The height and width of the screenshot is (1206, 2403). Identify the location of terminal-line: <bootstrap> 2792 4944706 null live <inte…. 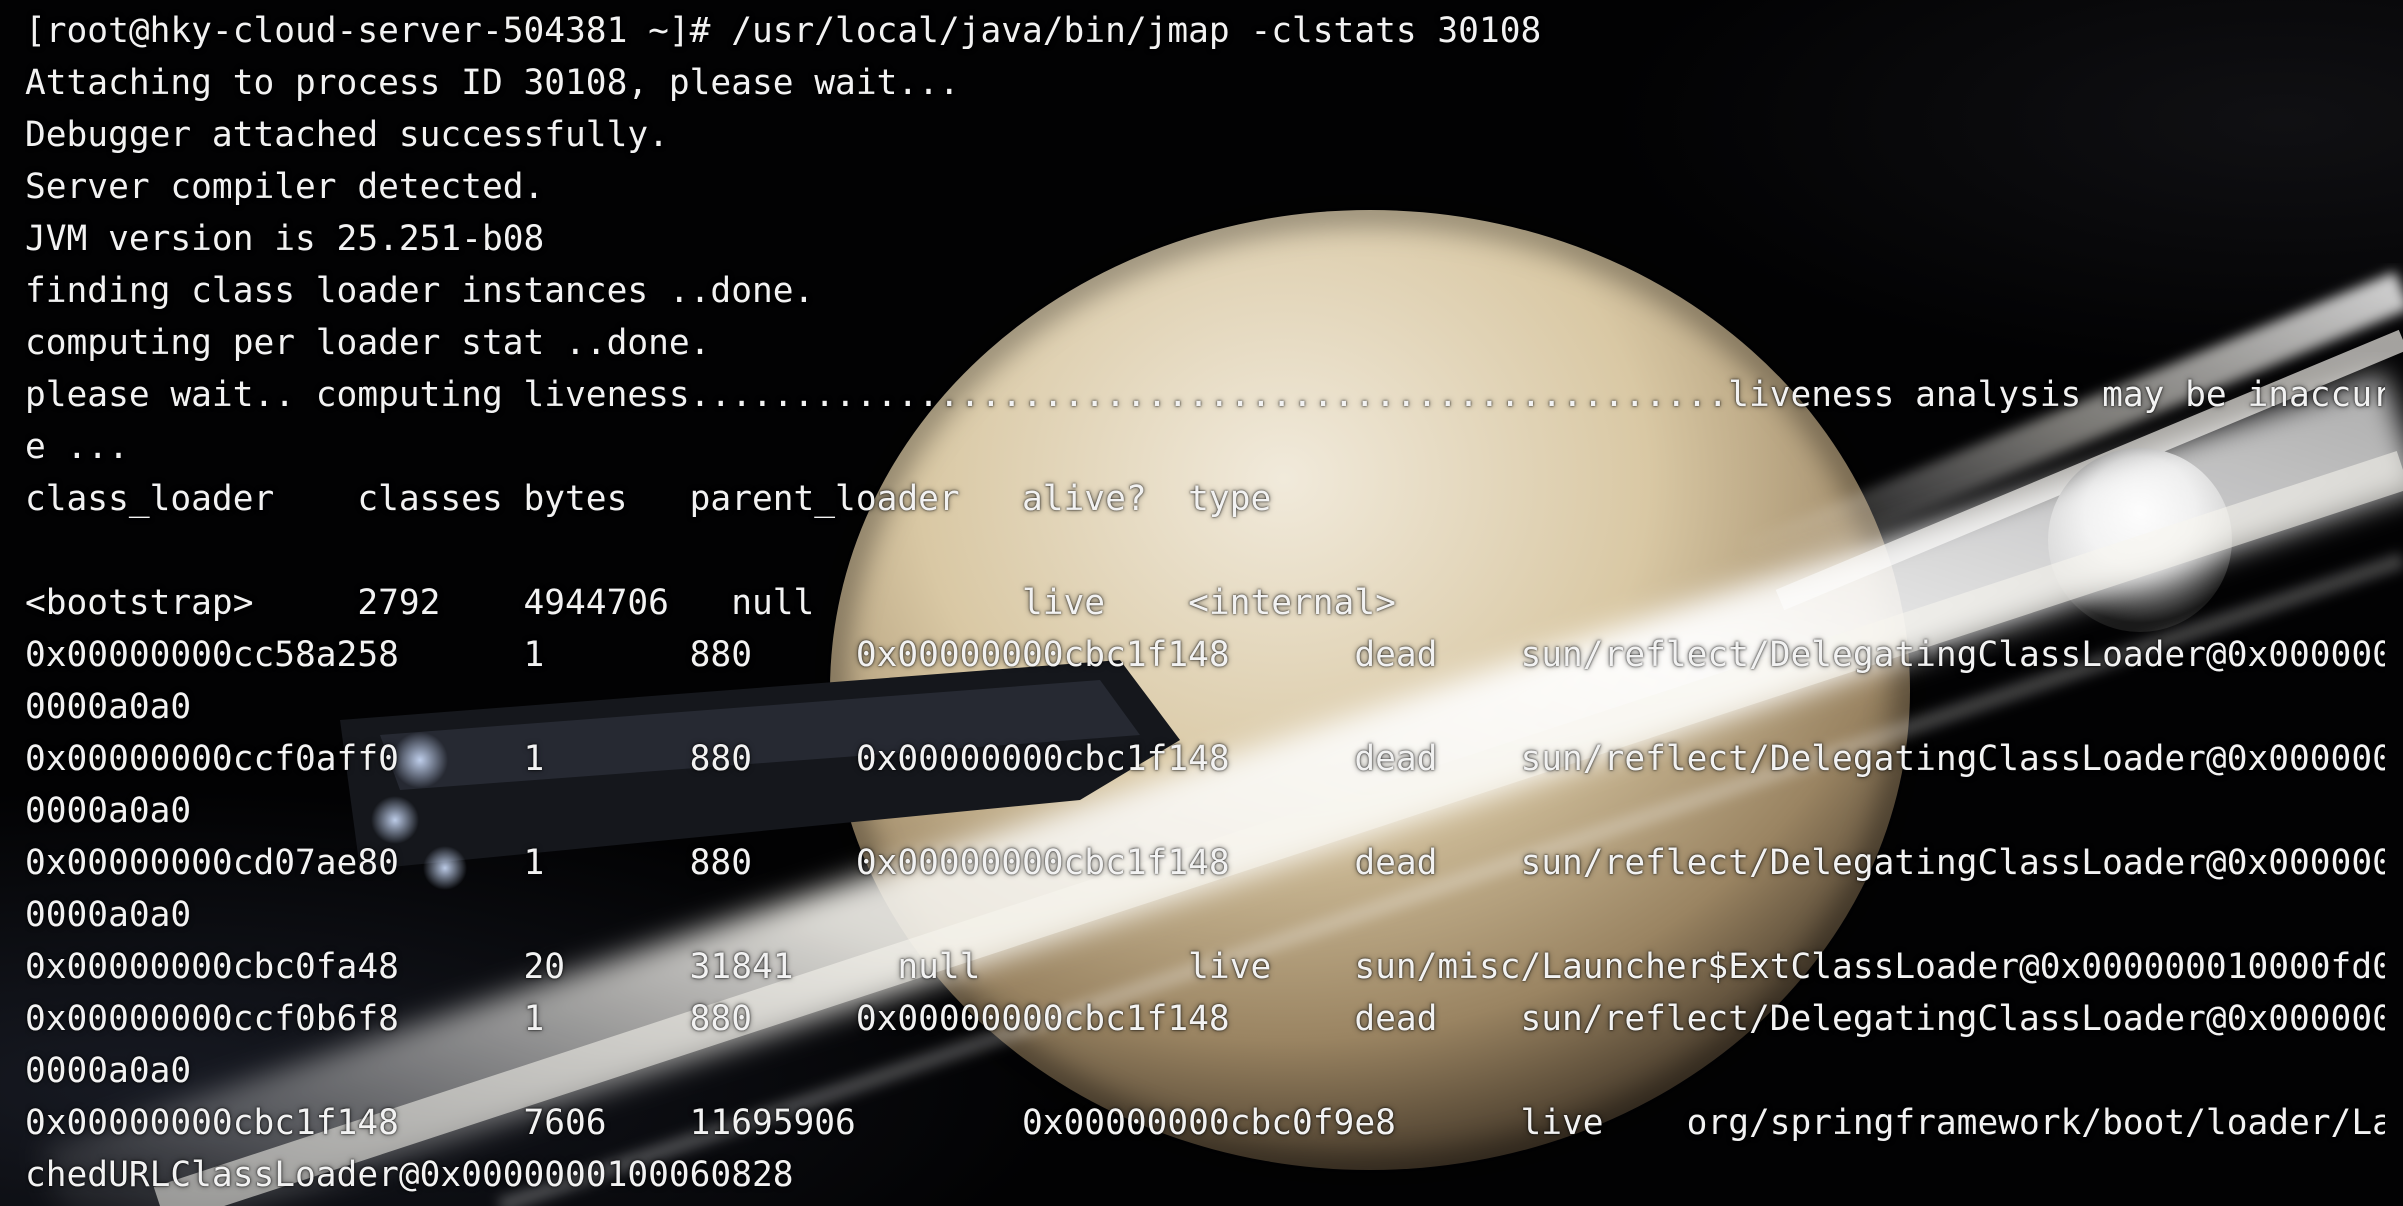
(710, 603).